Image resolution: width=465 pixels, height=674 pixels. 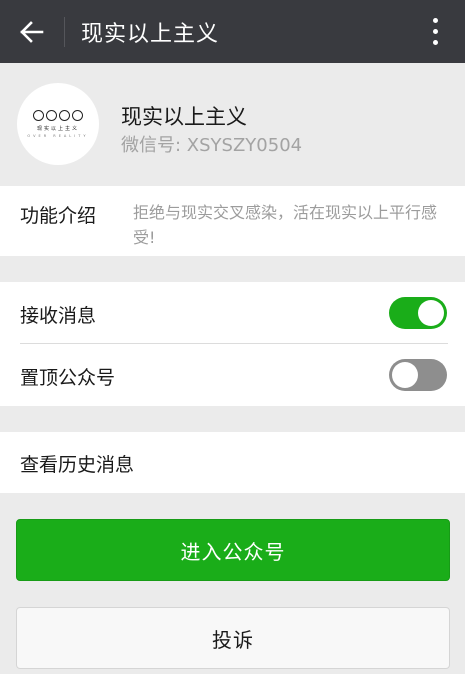 What do you see at coordinates (435, 31) in the screenshot?
I see `more-button` at bounding box center [435, 31].